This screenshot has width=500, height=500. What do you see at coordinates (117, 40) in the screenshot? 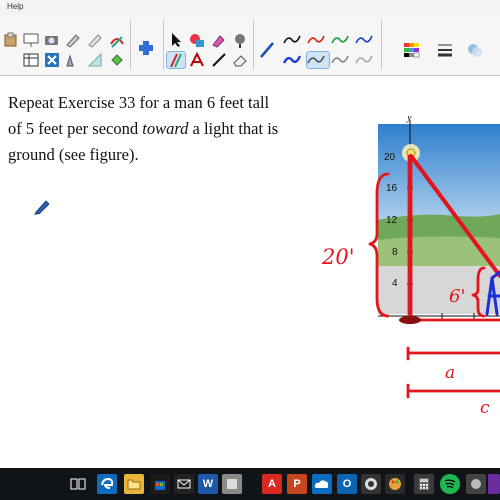
I see `magic-pen-icon` at bounding box center [117, 40].